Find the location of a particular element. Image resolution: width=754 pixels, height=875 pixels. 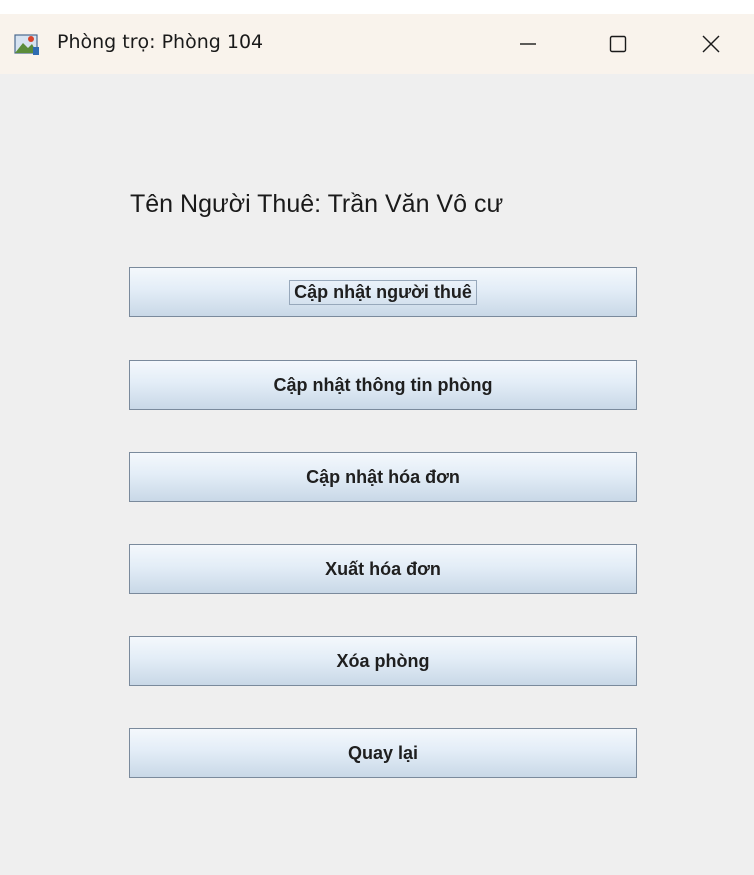

update-room-info-label: Cập nhật thông tin phòng is located at coordinates (383, 384).